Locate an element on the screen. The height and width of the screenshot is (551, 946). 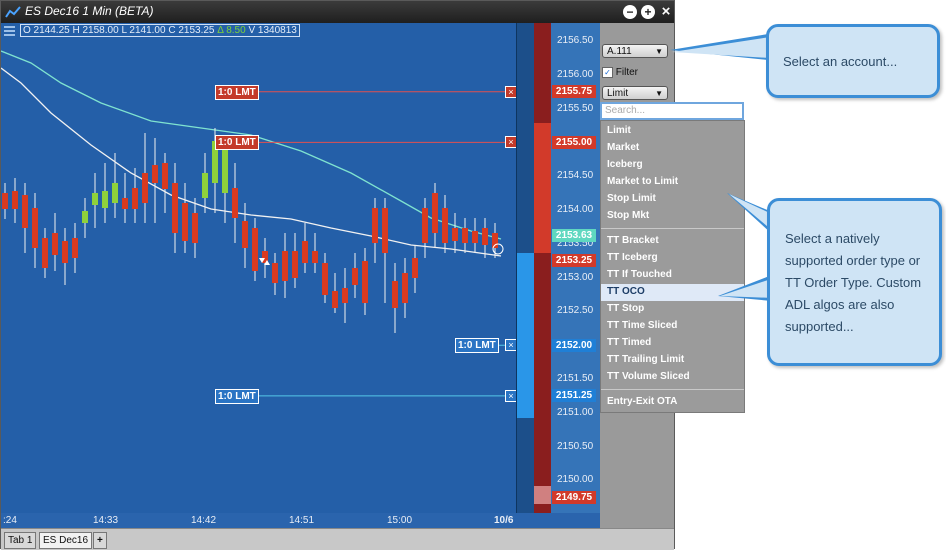
cancel-order-icon-0: × is located at coordinates (510, 91).